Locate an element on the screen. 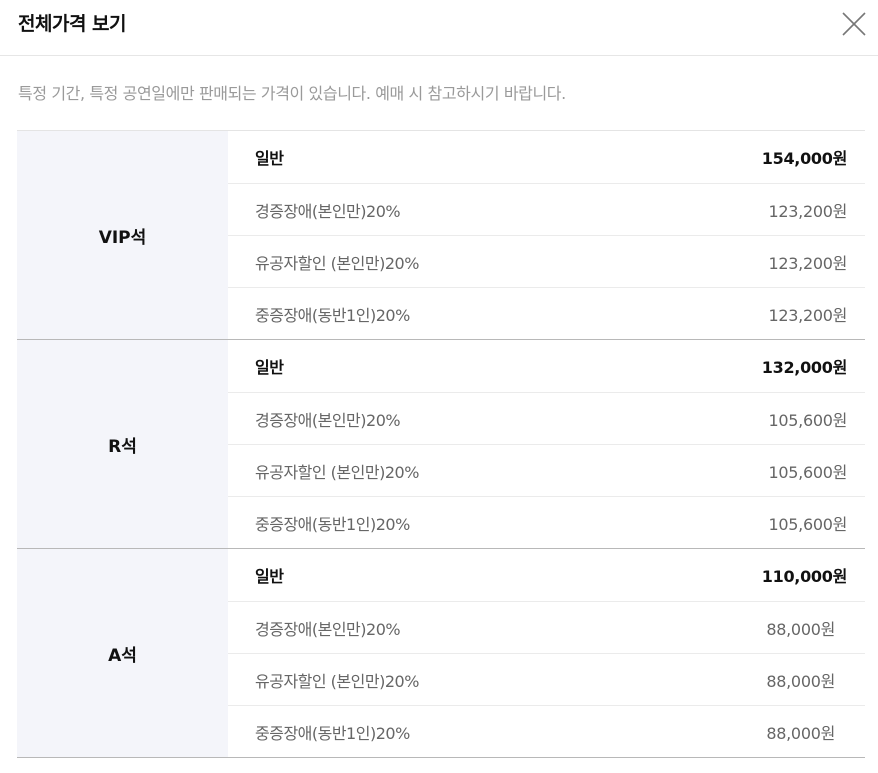 The width and height of the screenshot is (878, 773). dialog-title: 전체가격 보기 is located at coordinates (72, 24).